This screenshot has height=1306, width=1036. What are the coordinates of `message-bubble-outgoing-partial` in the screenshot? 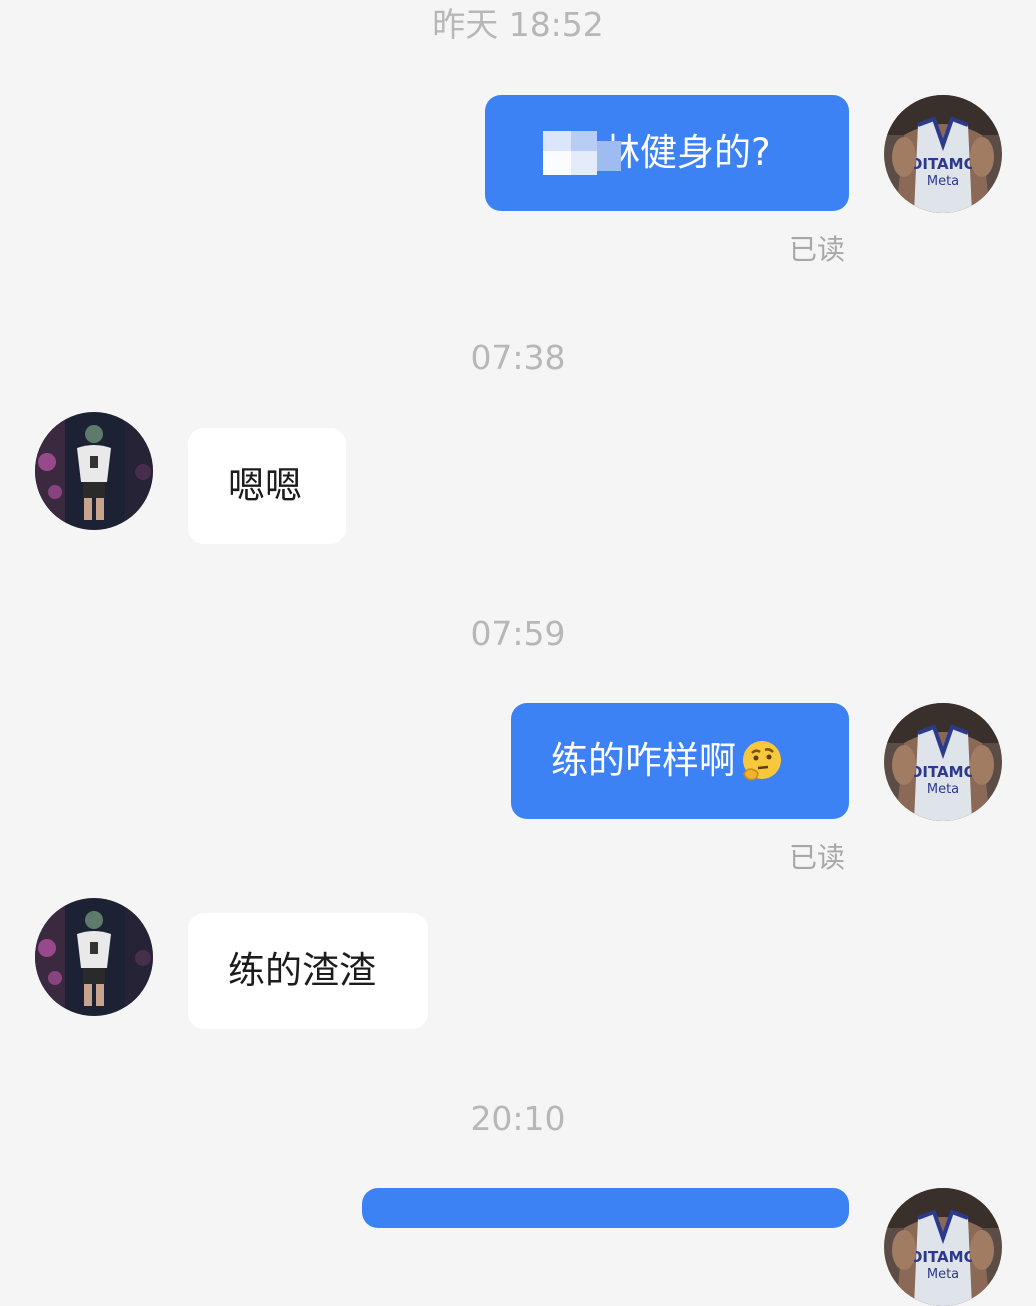 It's located at (605, 1208).